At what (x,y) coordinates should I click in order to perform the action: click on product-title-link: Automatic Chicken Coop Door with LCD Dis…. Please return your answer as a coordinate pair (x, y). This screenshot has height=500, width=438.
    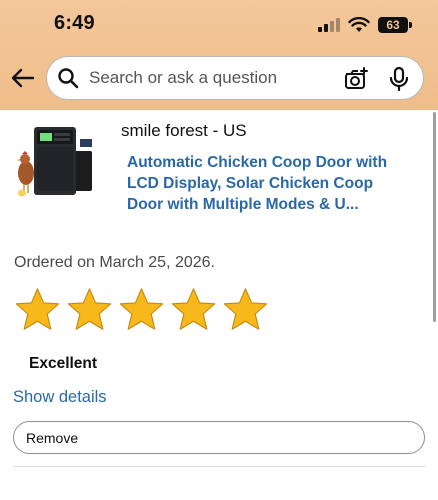
    Looking at the image, I should click on (263, 183).